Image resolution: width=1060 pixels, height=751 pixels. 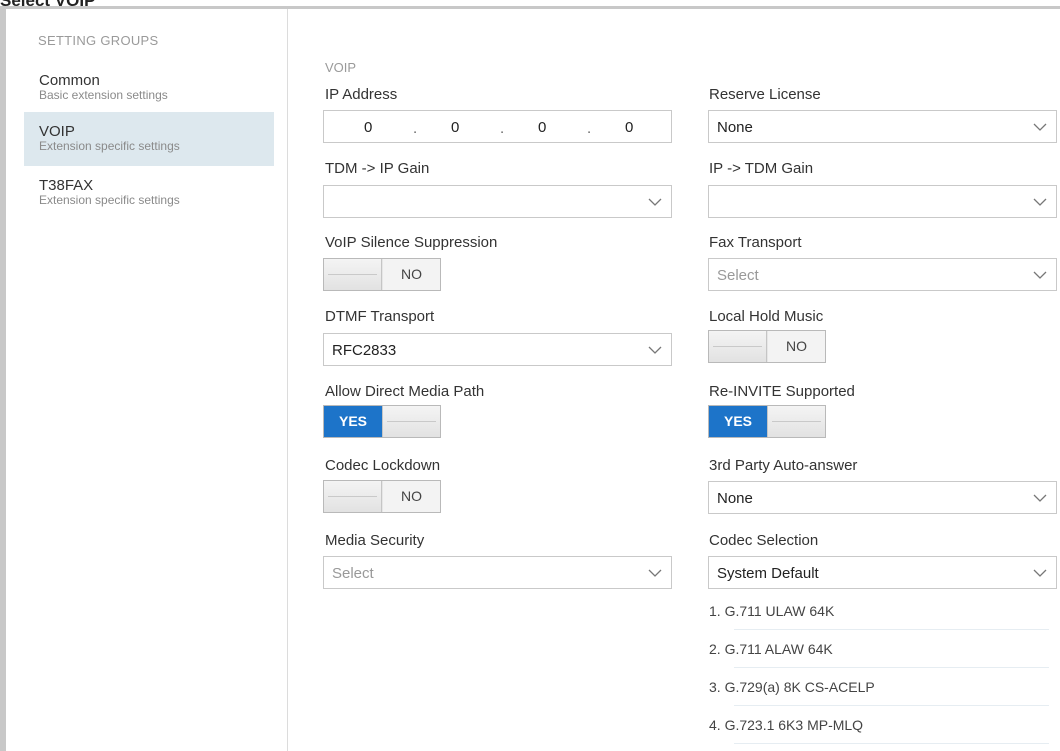 I want to click on dtmf-transport-select: RFC2833, so click(x=497, y=349).